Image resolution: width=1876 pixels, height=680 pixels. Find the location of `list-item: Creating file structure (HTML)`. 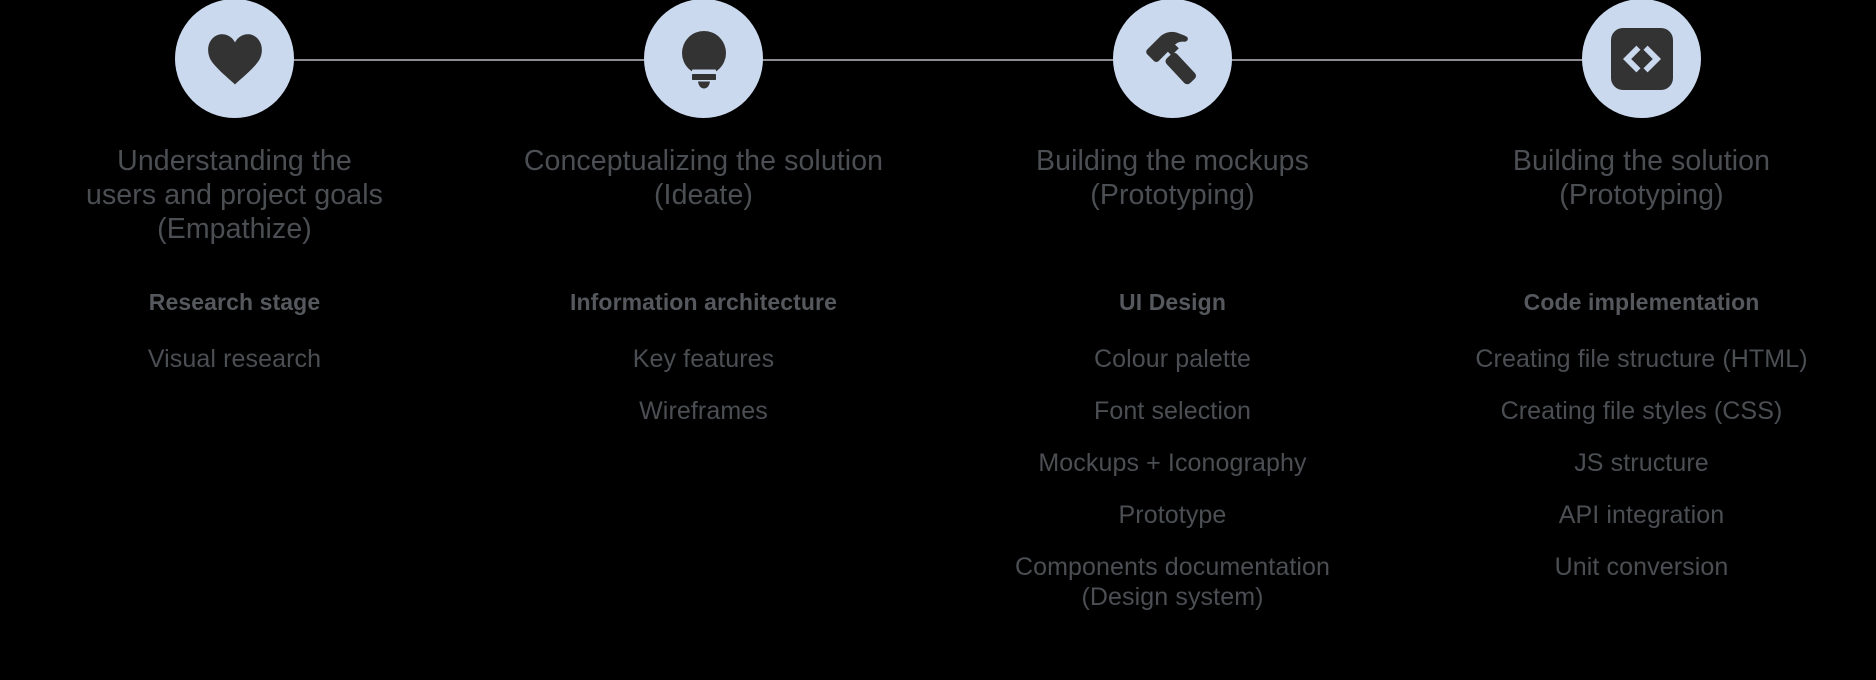

list-item: Creating file structure (HTML) is located at coordinates (1641, 359).